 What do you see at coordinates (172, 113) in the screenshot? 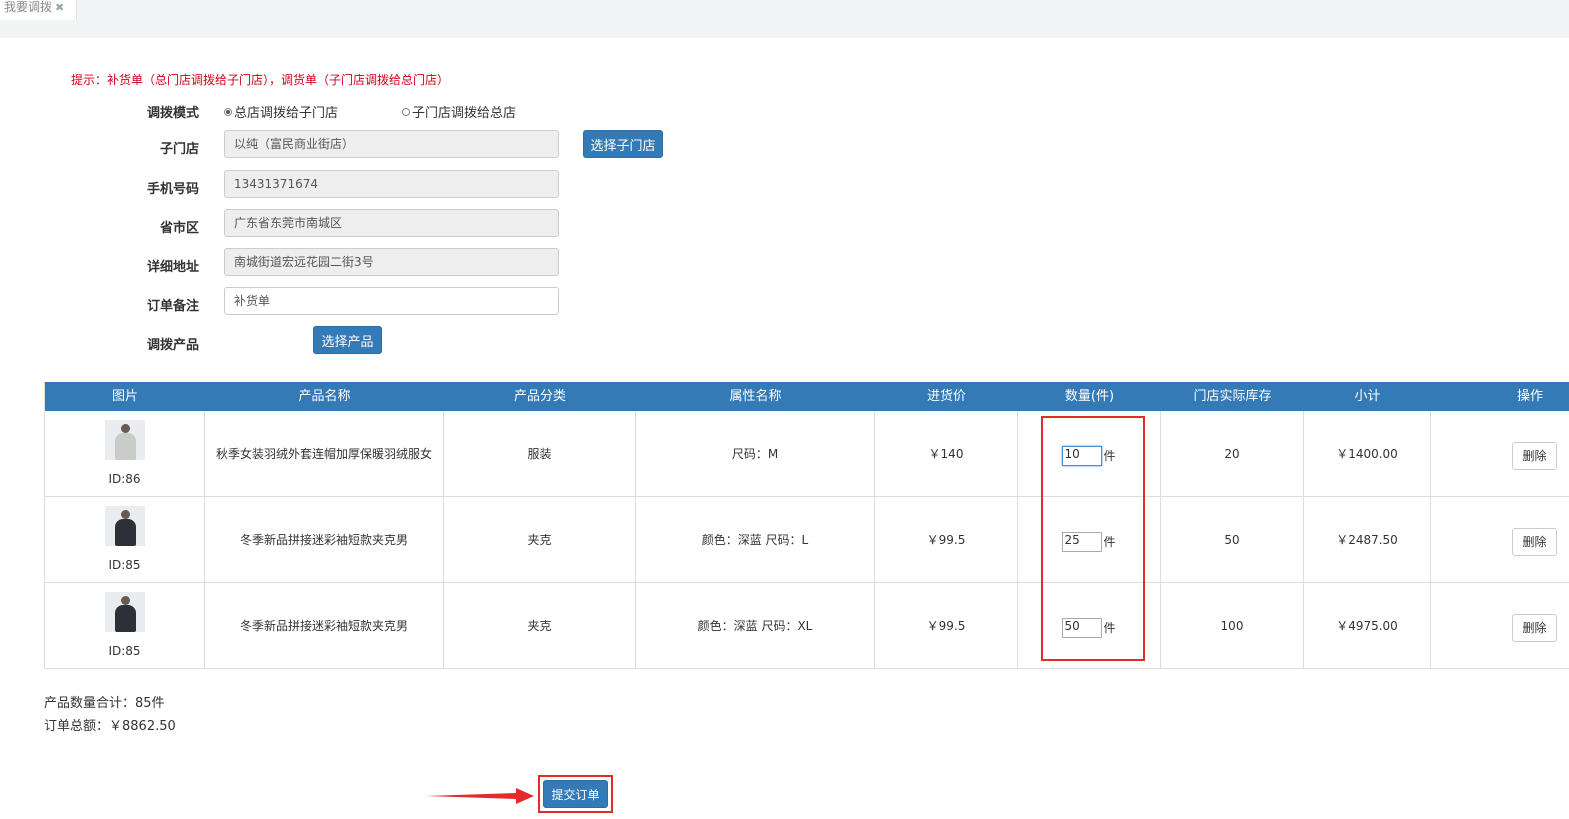
I see `mode-label: 调拨模式` at bounding box center [172, 113].